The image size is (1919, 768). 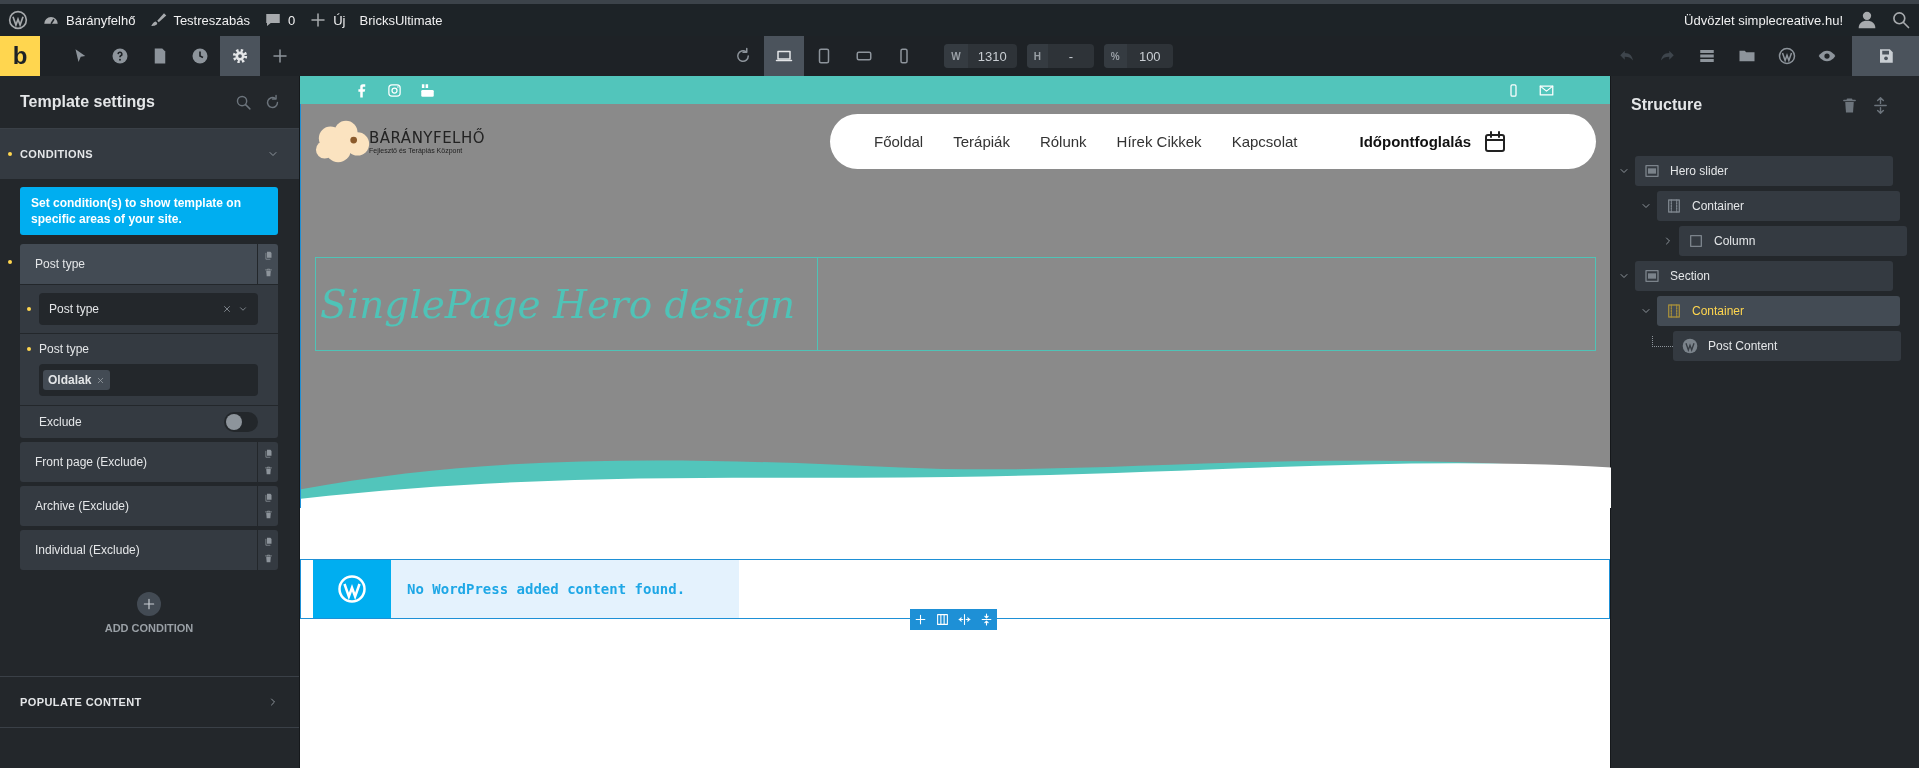 What do you see at coordinates (1060, 56) in the screenshot?
I see `dimension-field: H -` at bounding box center [1060, 56].